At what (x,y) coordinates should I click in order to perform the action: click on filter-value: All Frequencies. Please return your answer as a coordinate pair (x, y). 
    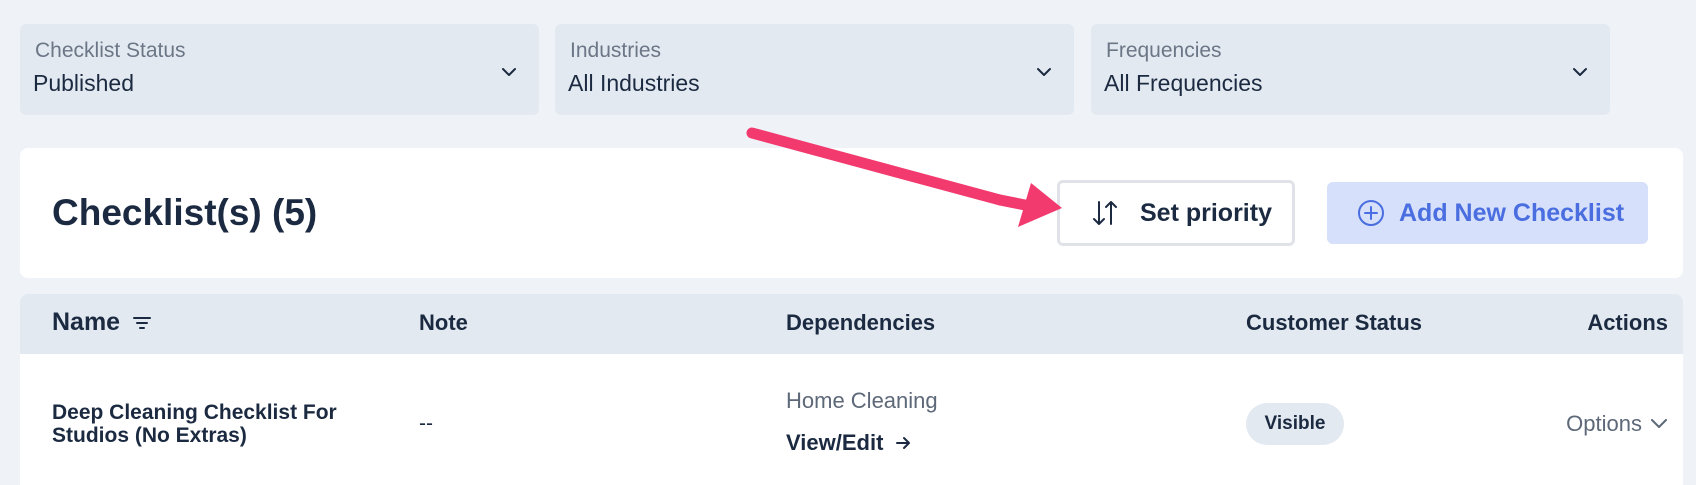
    Looking at the image, I should click on (1183, 83).